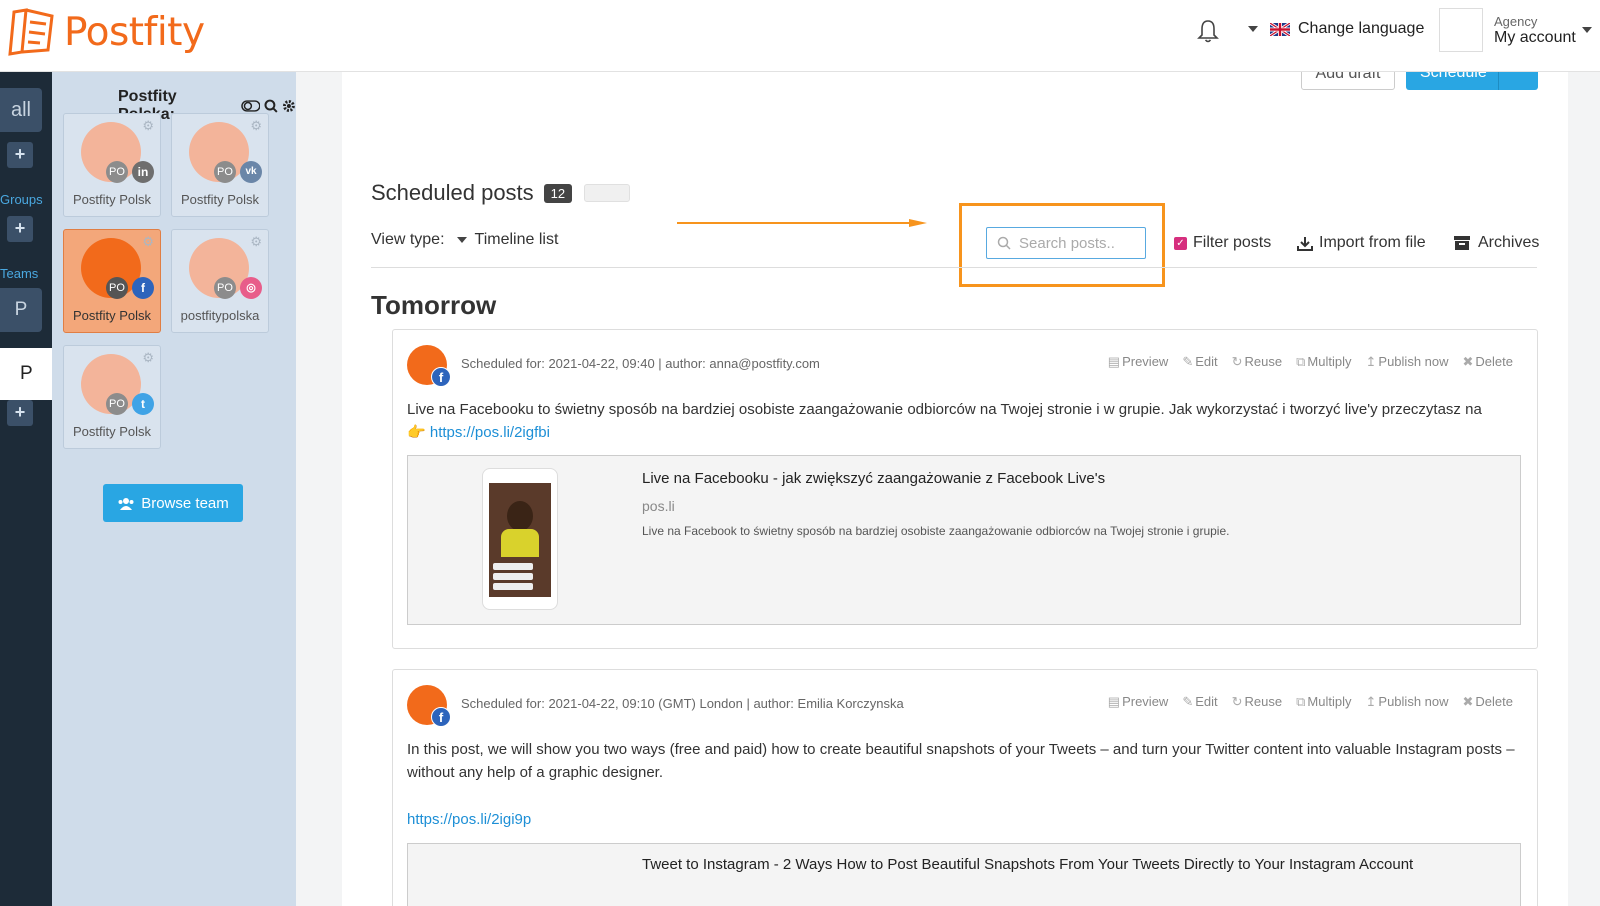  What do you see at coordinates (20, 229) in the screenshot?
I see `add-group-button: +` at bounding box center [20, 229].